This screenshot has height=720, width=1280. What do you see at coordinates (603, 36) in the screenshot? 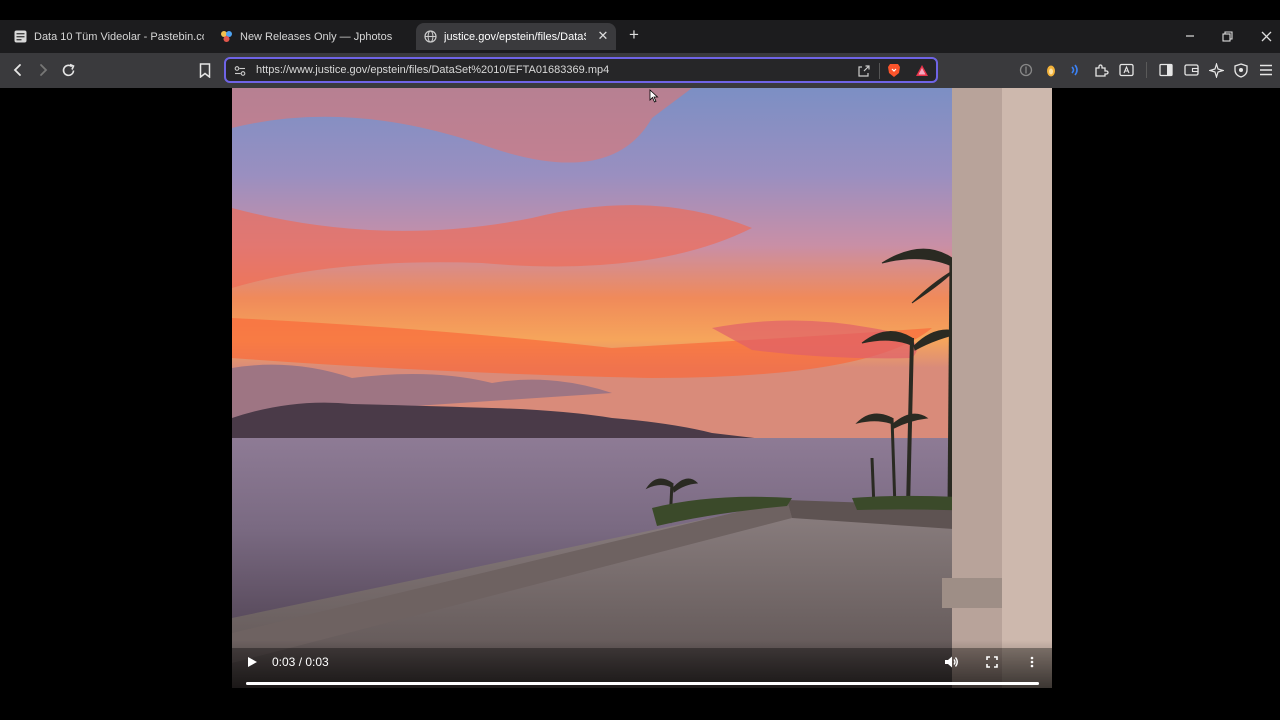
I see `close-tab-icon: ✕` at bounding box center [603, 36].